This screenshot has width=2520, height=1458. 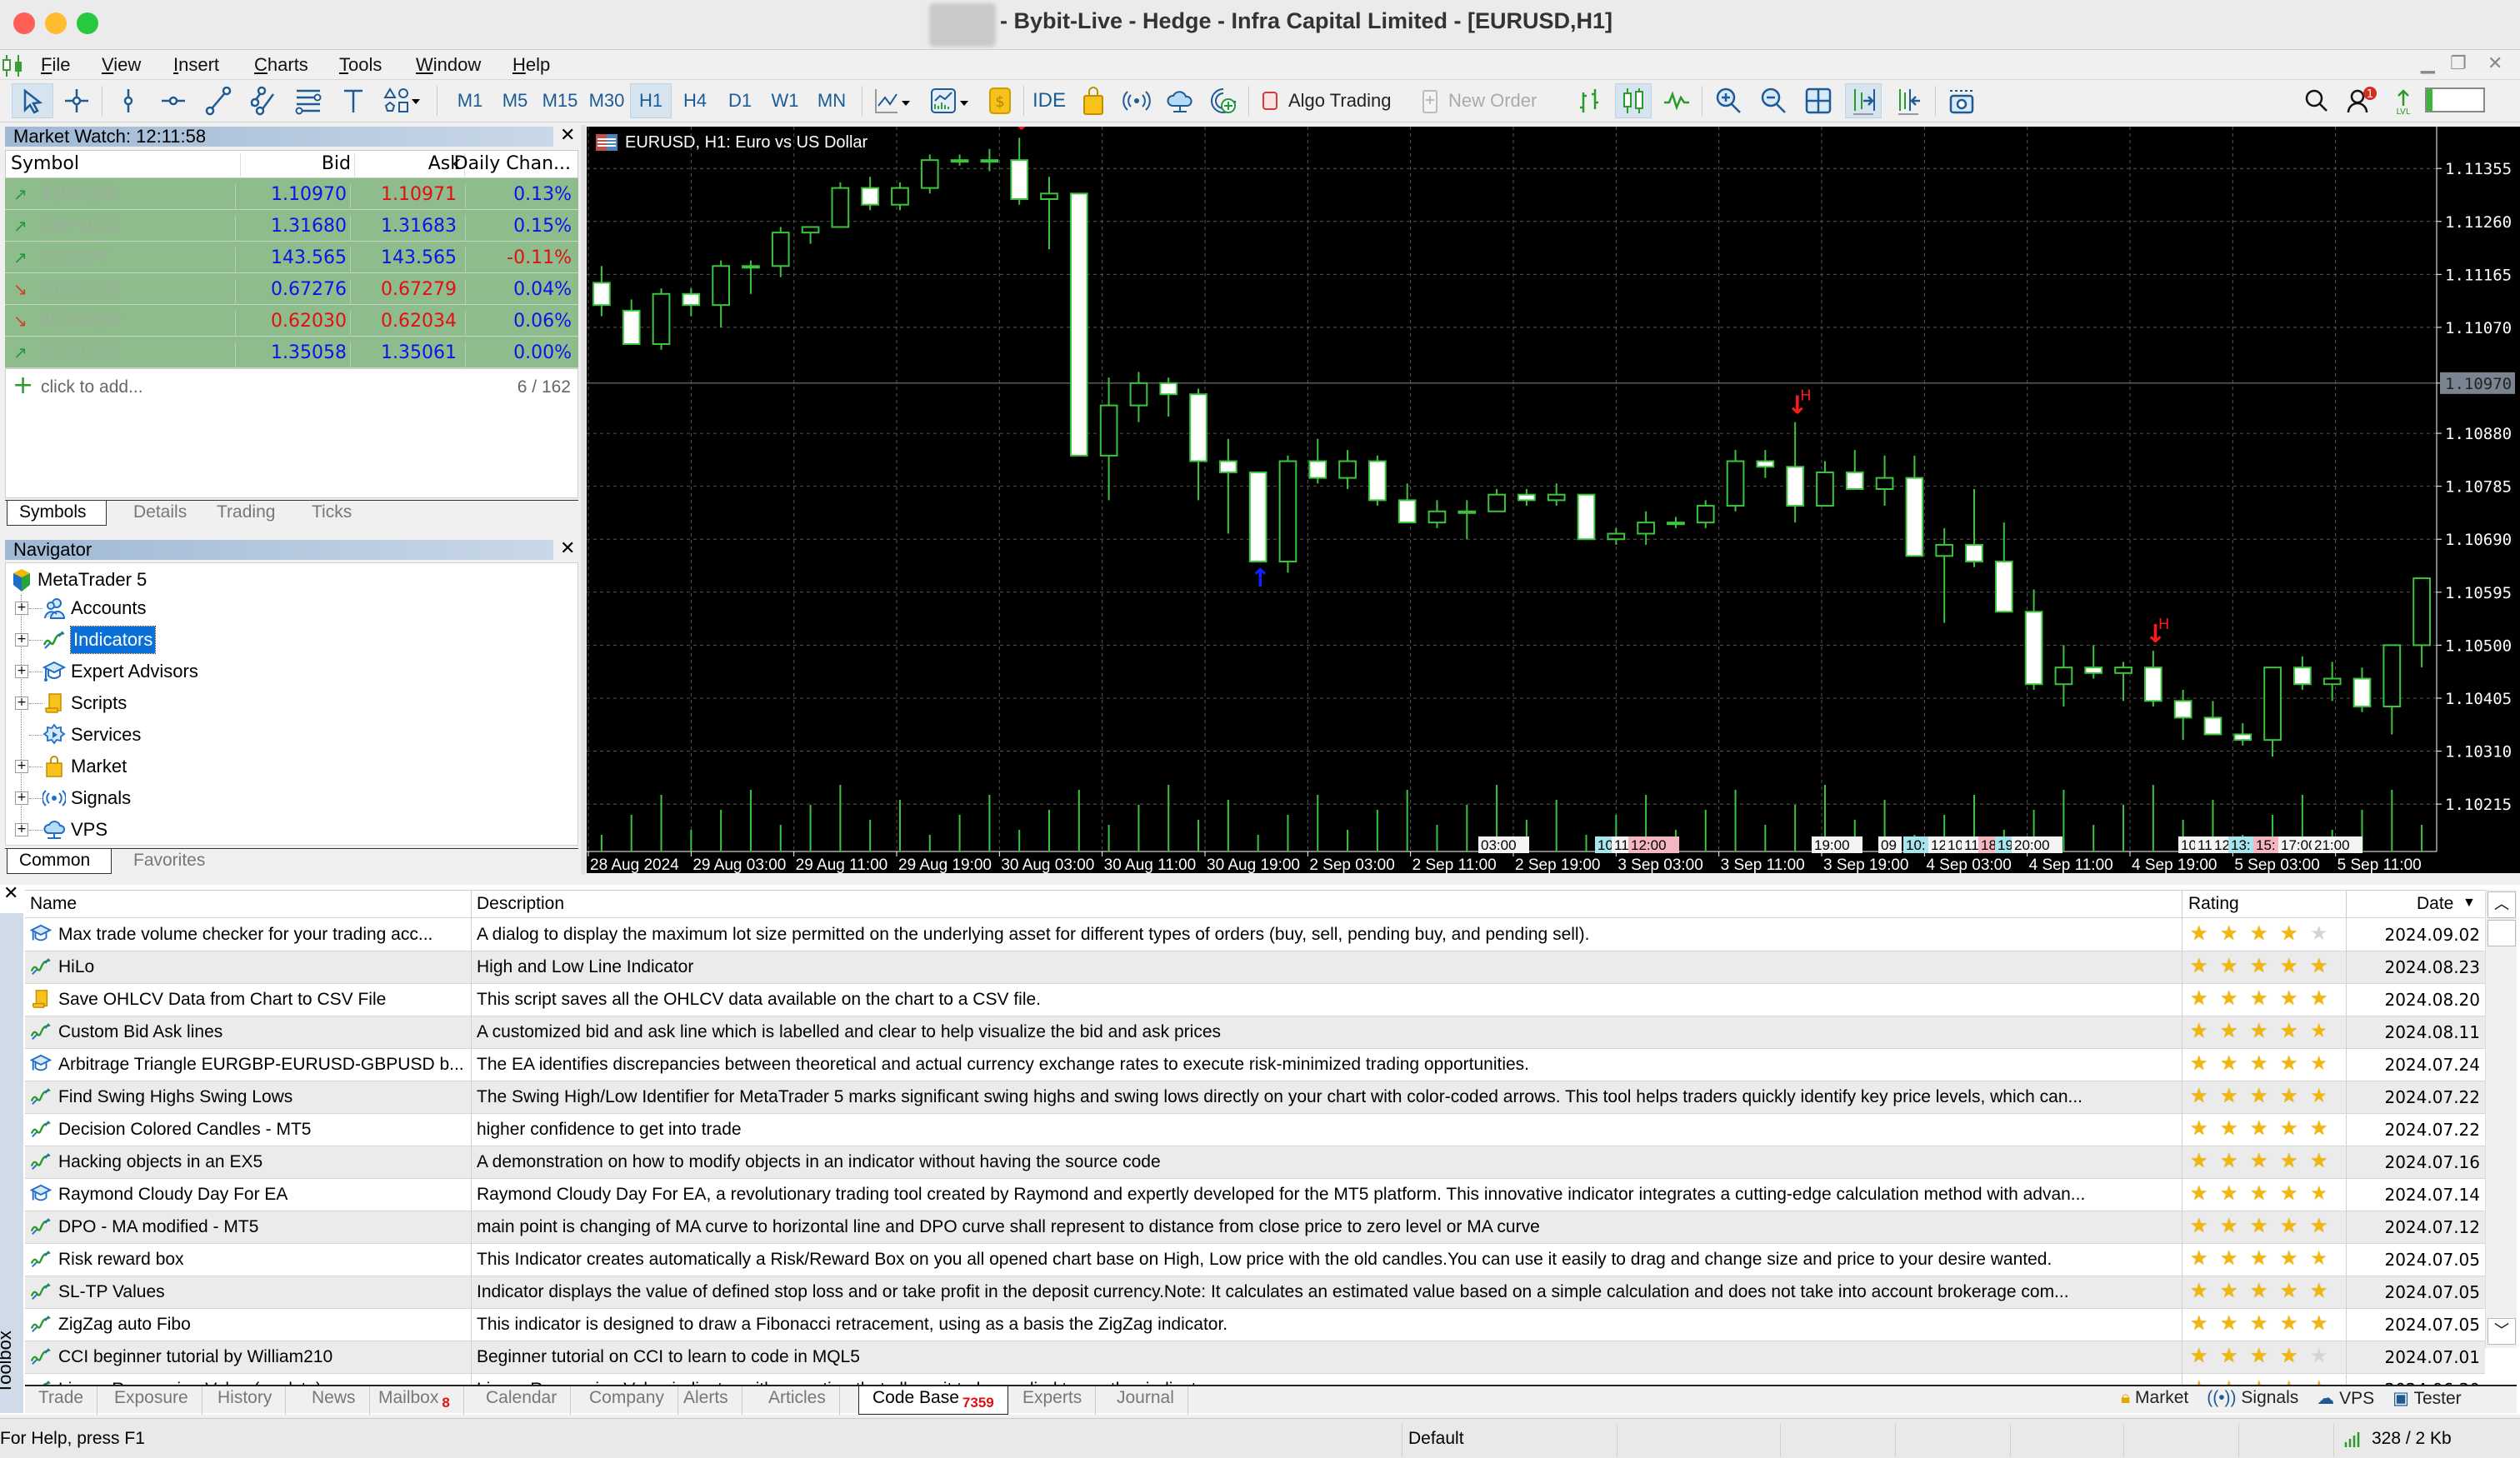 What do you see at coordinates (627, 1400) in the screenshot?
I see `toolbox-tab-company: Company` at bounding box center [627, 1400].